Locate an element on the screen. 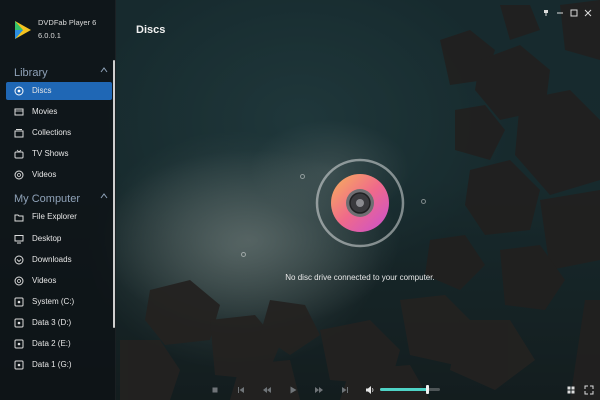  sidebar-item-movies: Movies is located at coordinates (59, 112).